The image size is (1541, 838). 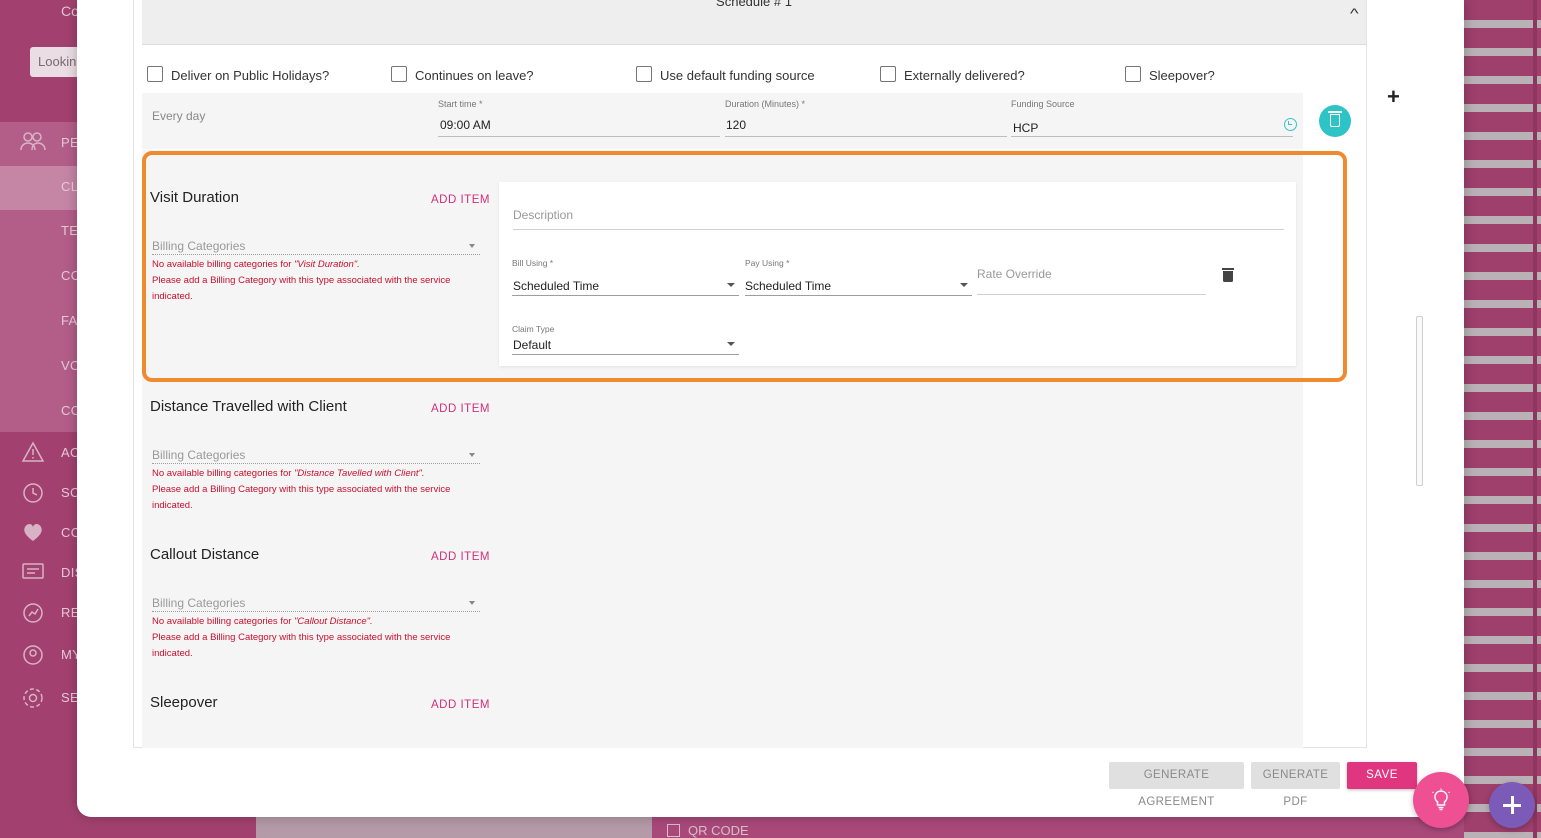 I want to click on funding-source-label: Funding Source, so click(x=1043, y=104).